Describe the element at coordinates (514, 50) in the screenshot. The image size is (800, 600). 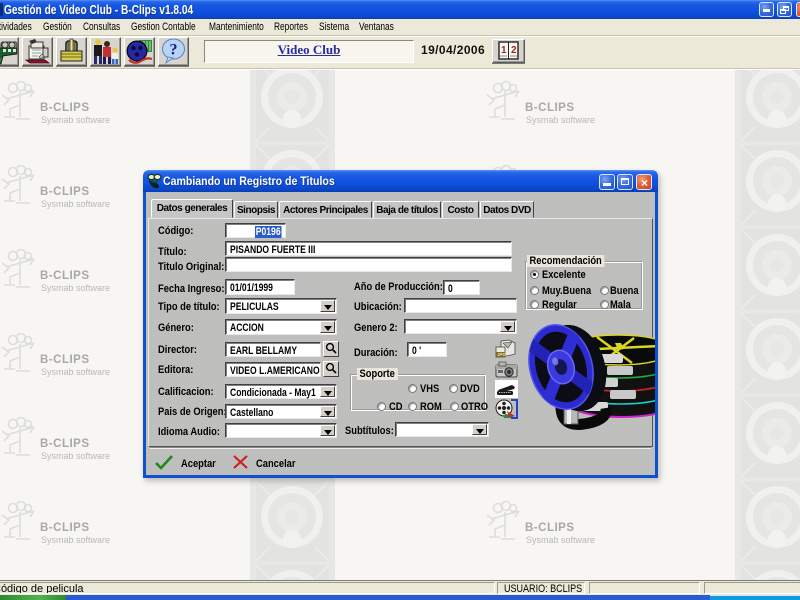
I see `svg-text: 2` at that location.